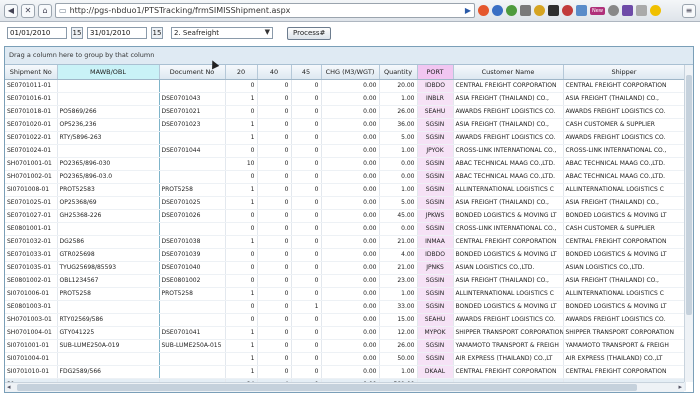  What do you see at coordinates (398, 216) in the screenshot?
I see `table-cell: 45.00` at bounding box center [398, 216].